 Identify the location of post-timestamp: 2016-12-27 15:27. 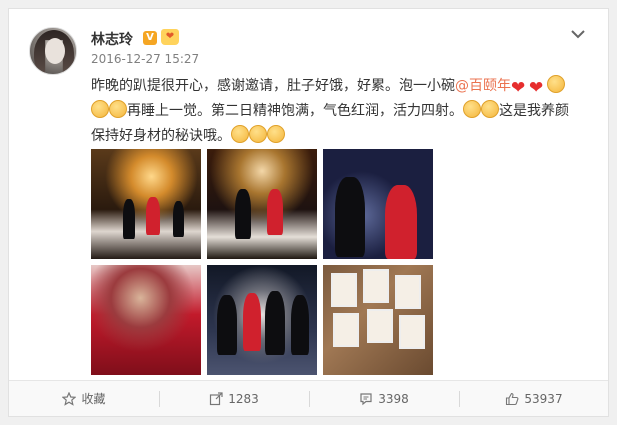
(145, 59).